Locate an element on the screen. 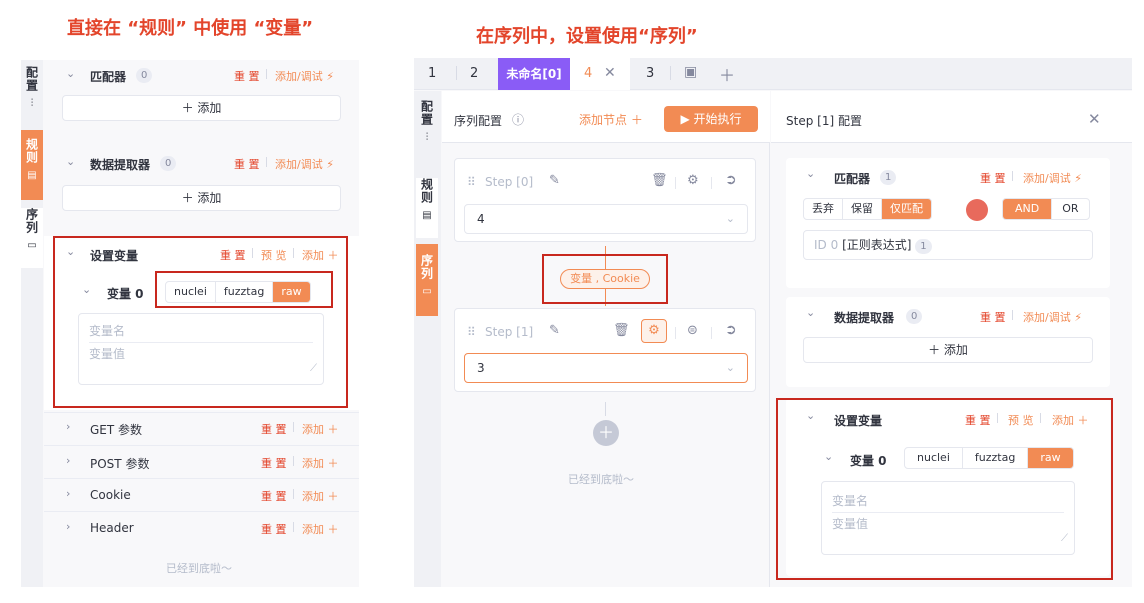 The height and width of the screenshot is (603, 1144). step-1-select: 3 ⌄ is located at coordinates (606, 368).